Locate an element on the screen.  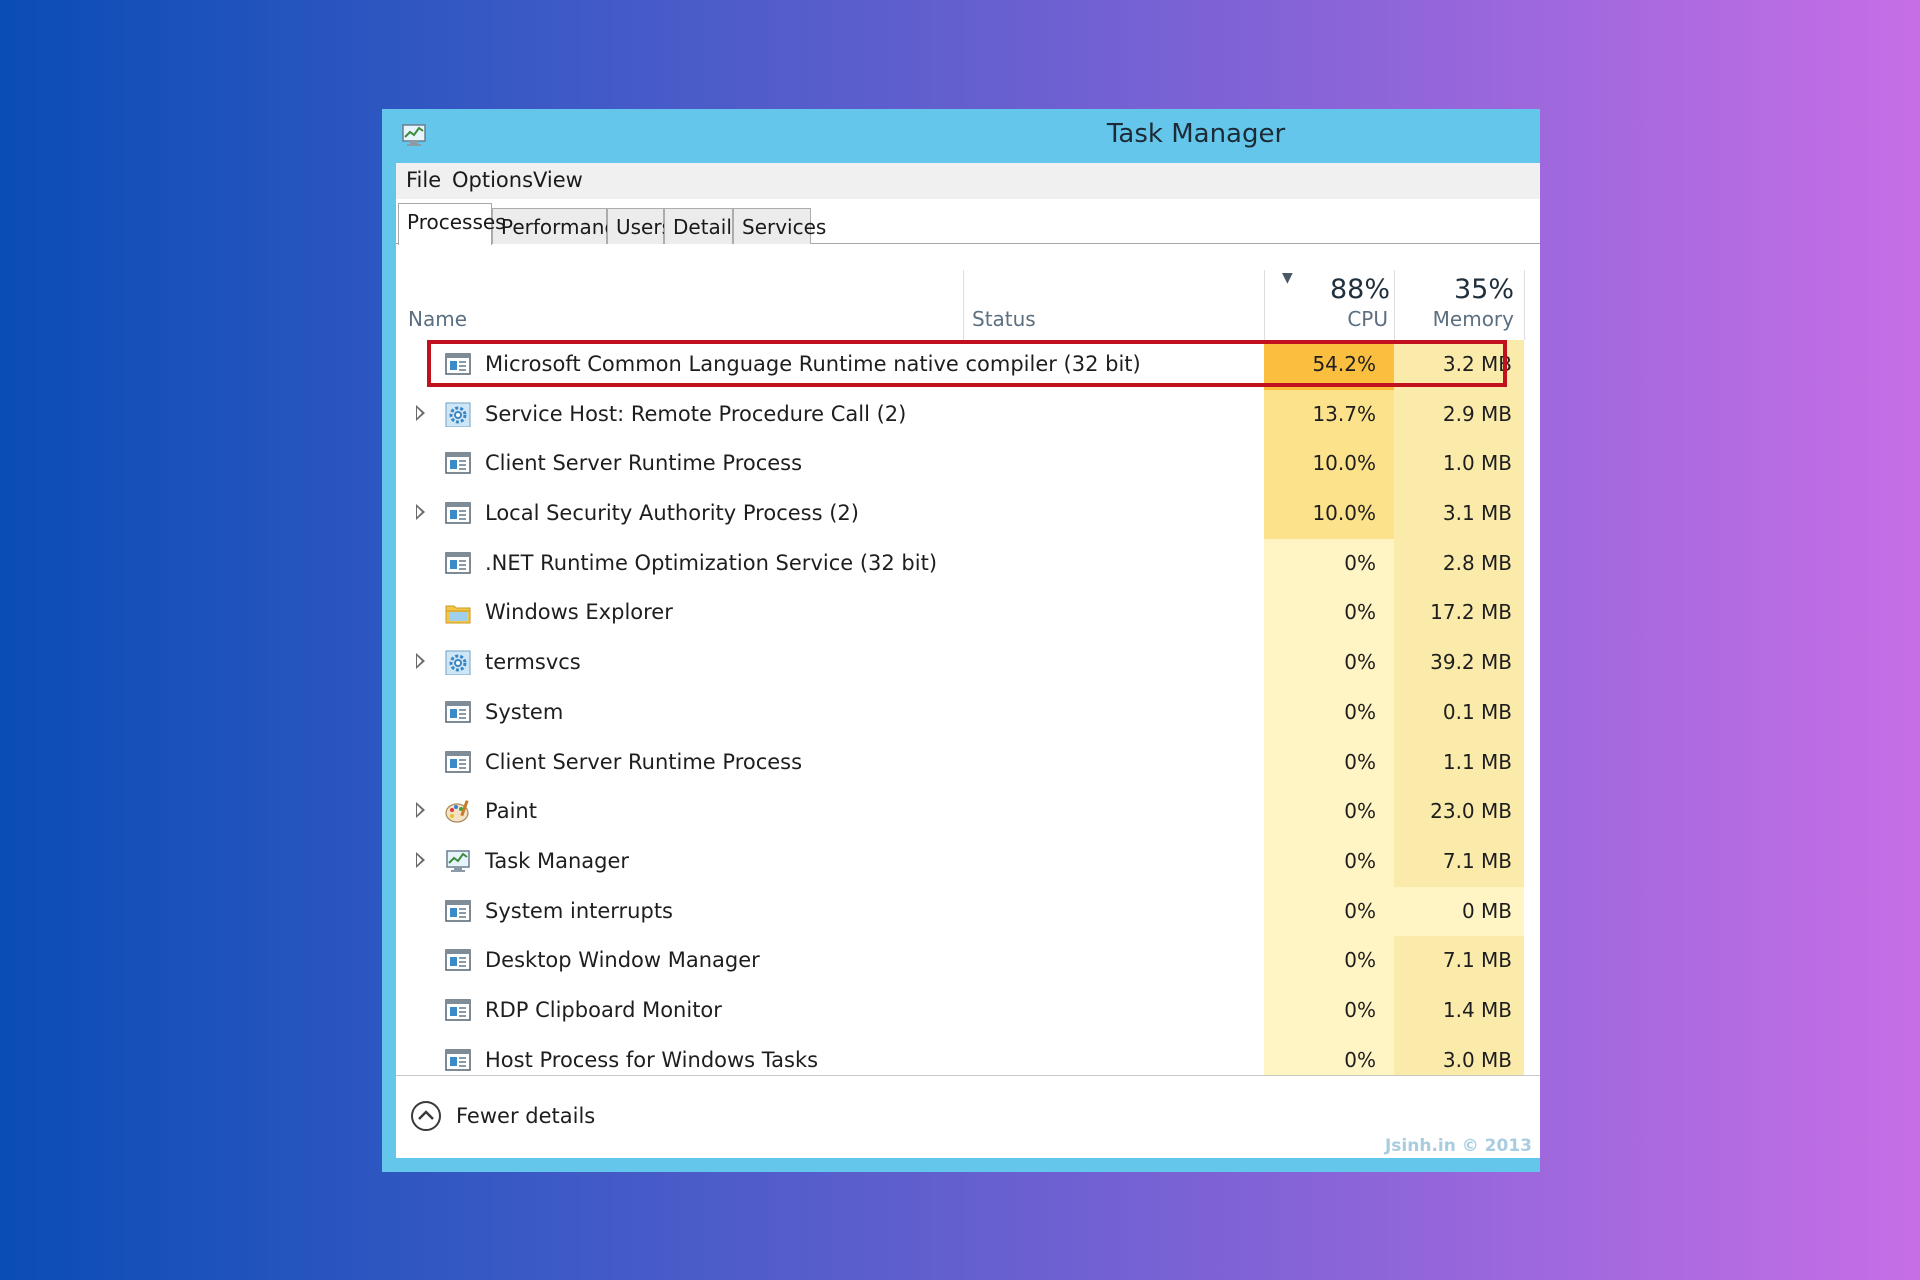
process-row: 10.0% 1.0 MB Client Server Runtime Process is located at coordinates (968, 464).